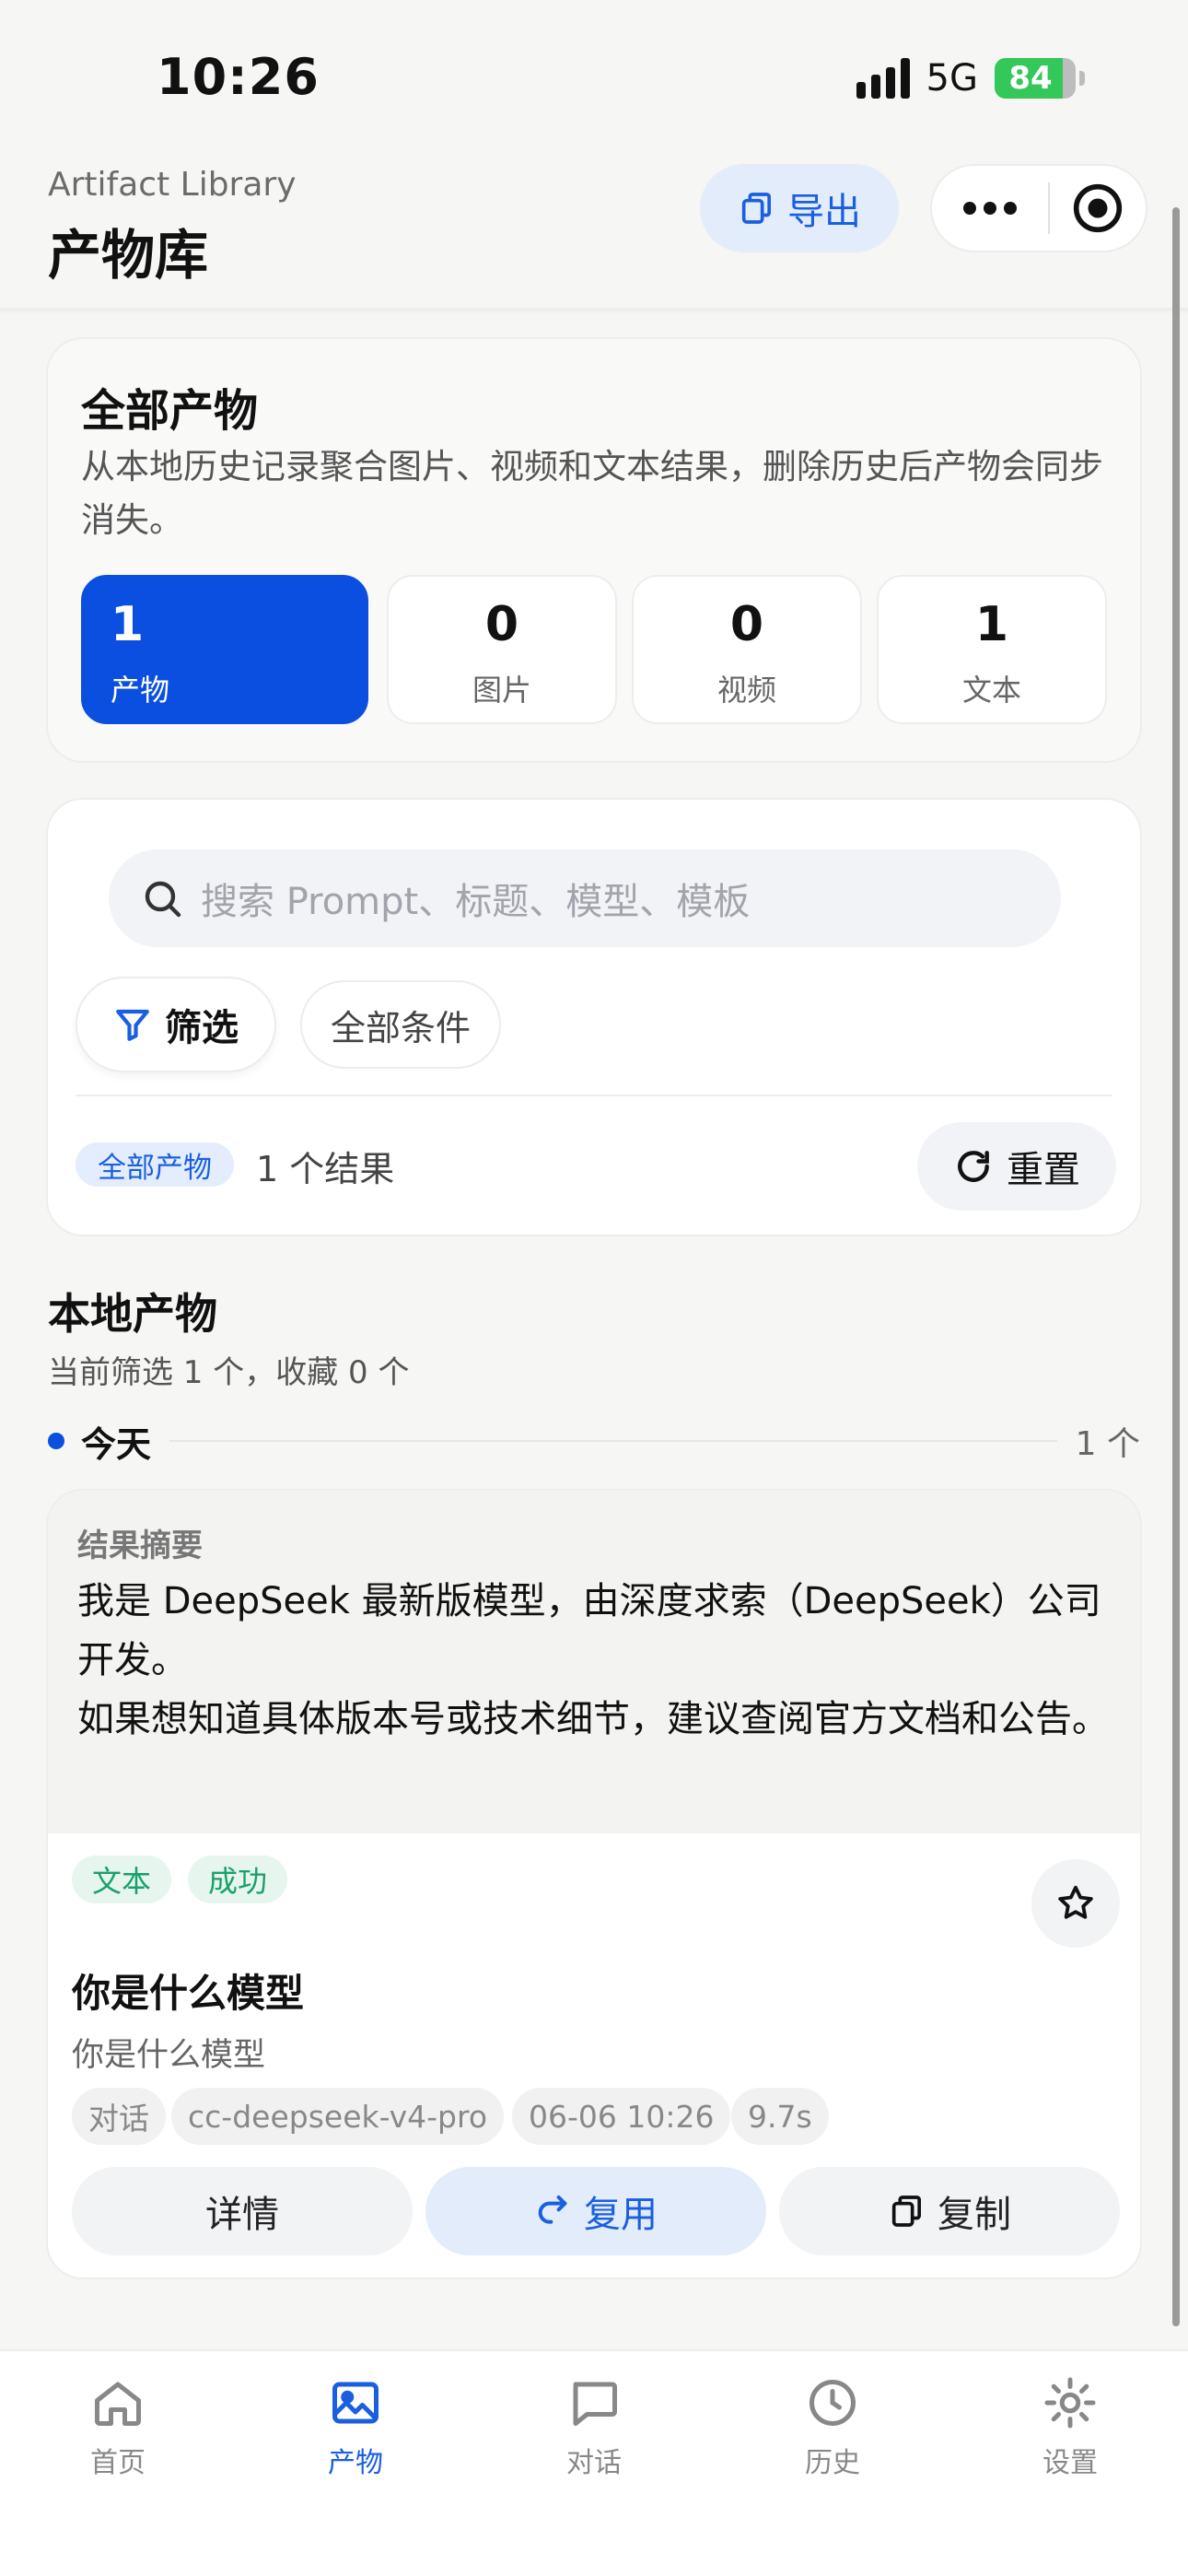  I want to click on status-time: 10:26, so click(239, 77).